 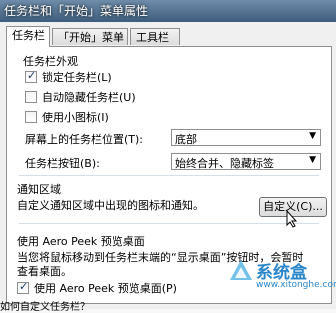 I want to click on lock-taskbar-label: 锁定任务栏(L), so click(x=77, y=77).